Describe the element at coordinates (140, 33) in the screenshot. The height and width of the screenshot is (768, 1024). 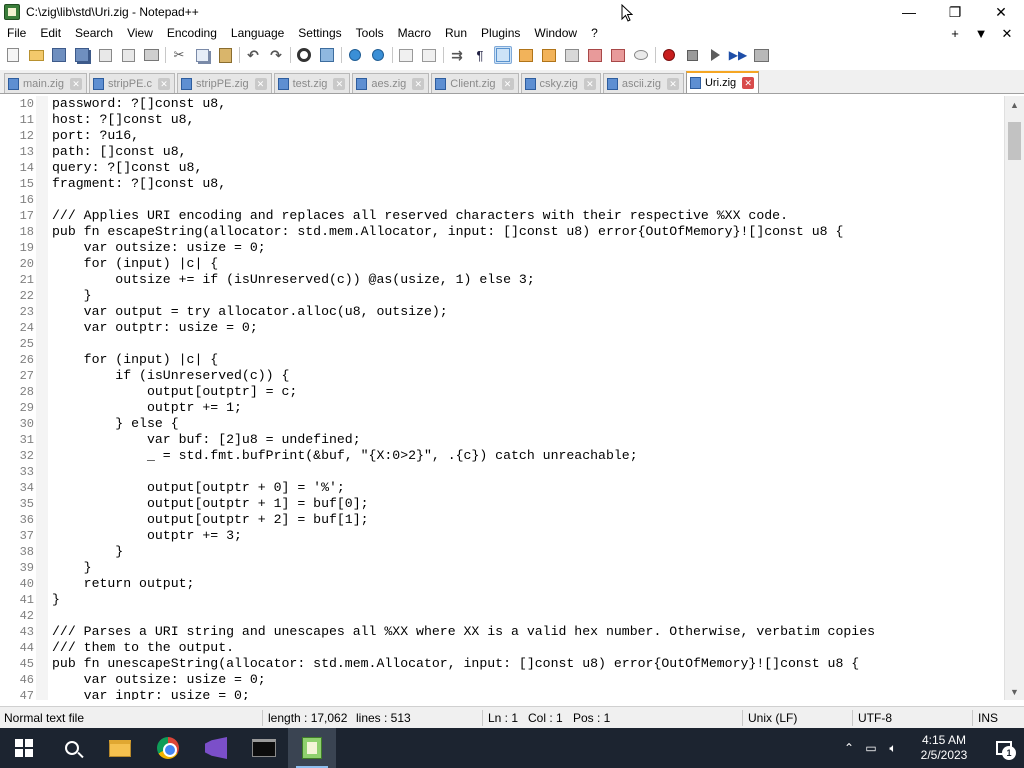
I see `menu-view: View` at that location.